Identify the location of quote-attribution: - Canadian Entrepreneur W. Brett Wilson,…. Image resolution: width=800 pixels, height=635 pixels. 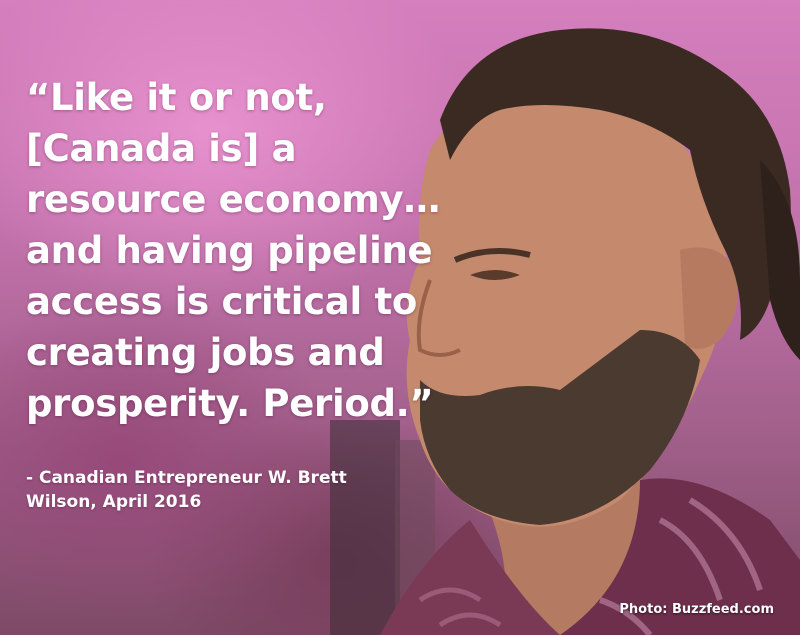
(186, 490).